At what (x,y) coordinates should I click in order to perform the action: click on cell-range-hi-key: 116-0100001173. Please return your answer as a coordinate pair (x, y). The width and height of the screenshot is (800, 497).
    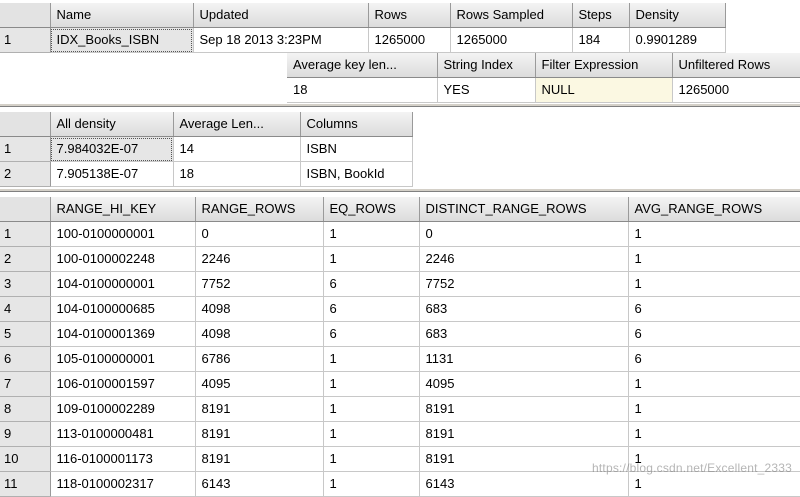
    Looking at the image, I should click on (123, 459).